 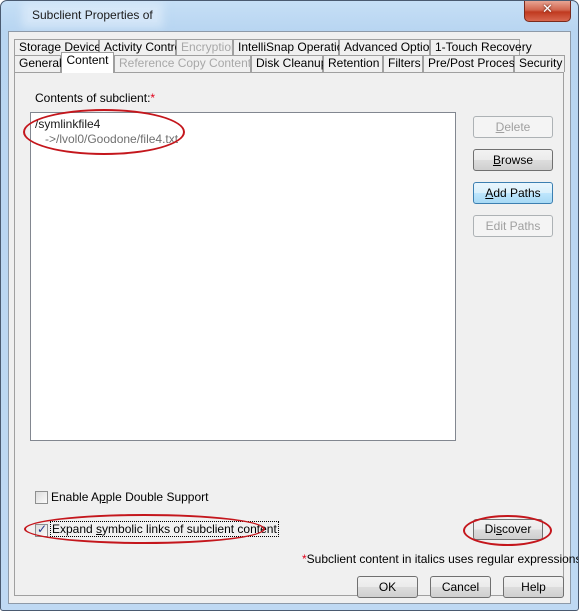 What do you see at coordinates (490, 529) in the screenshot?
I see `discover-label-pre: Di` at bounding box center [490, 529].